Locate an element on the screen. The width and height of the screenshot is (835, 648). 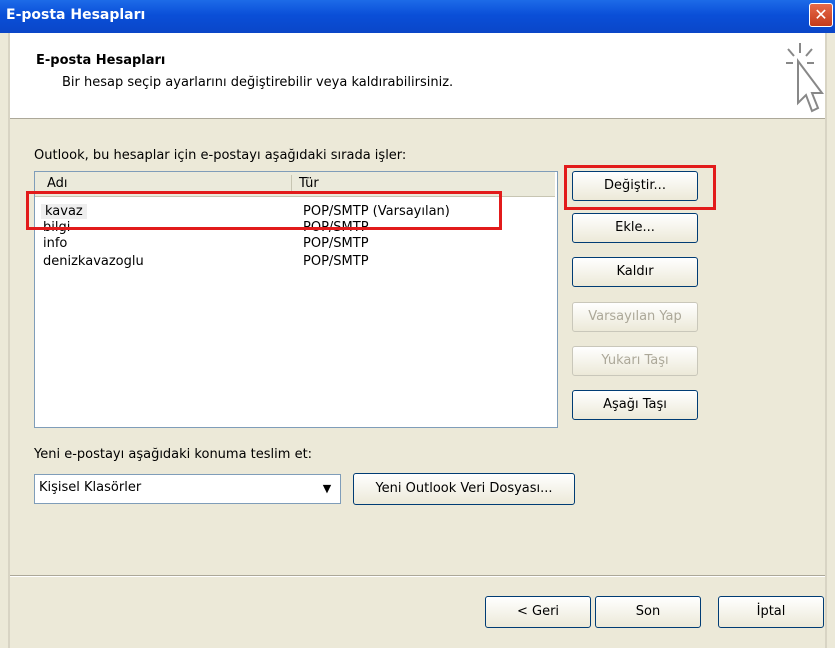
account-name: denizkavazoglu is located at coordinates (93, 261).